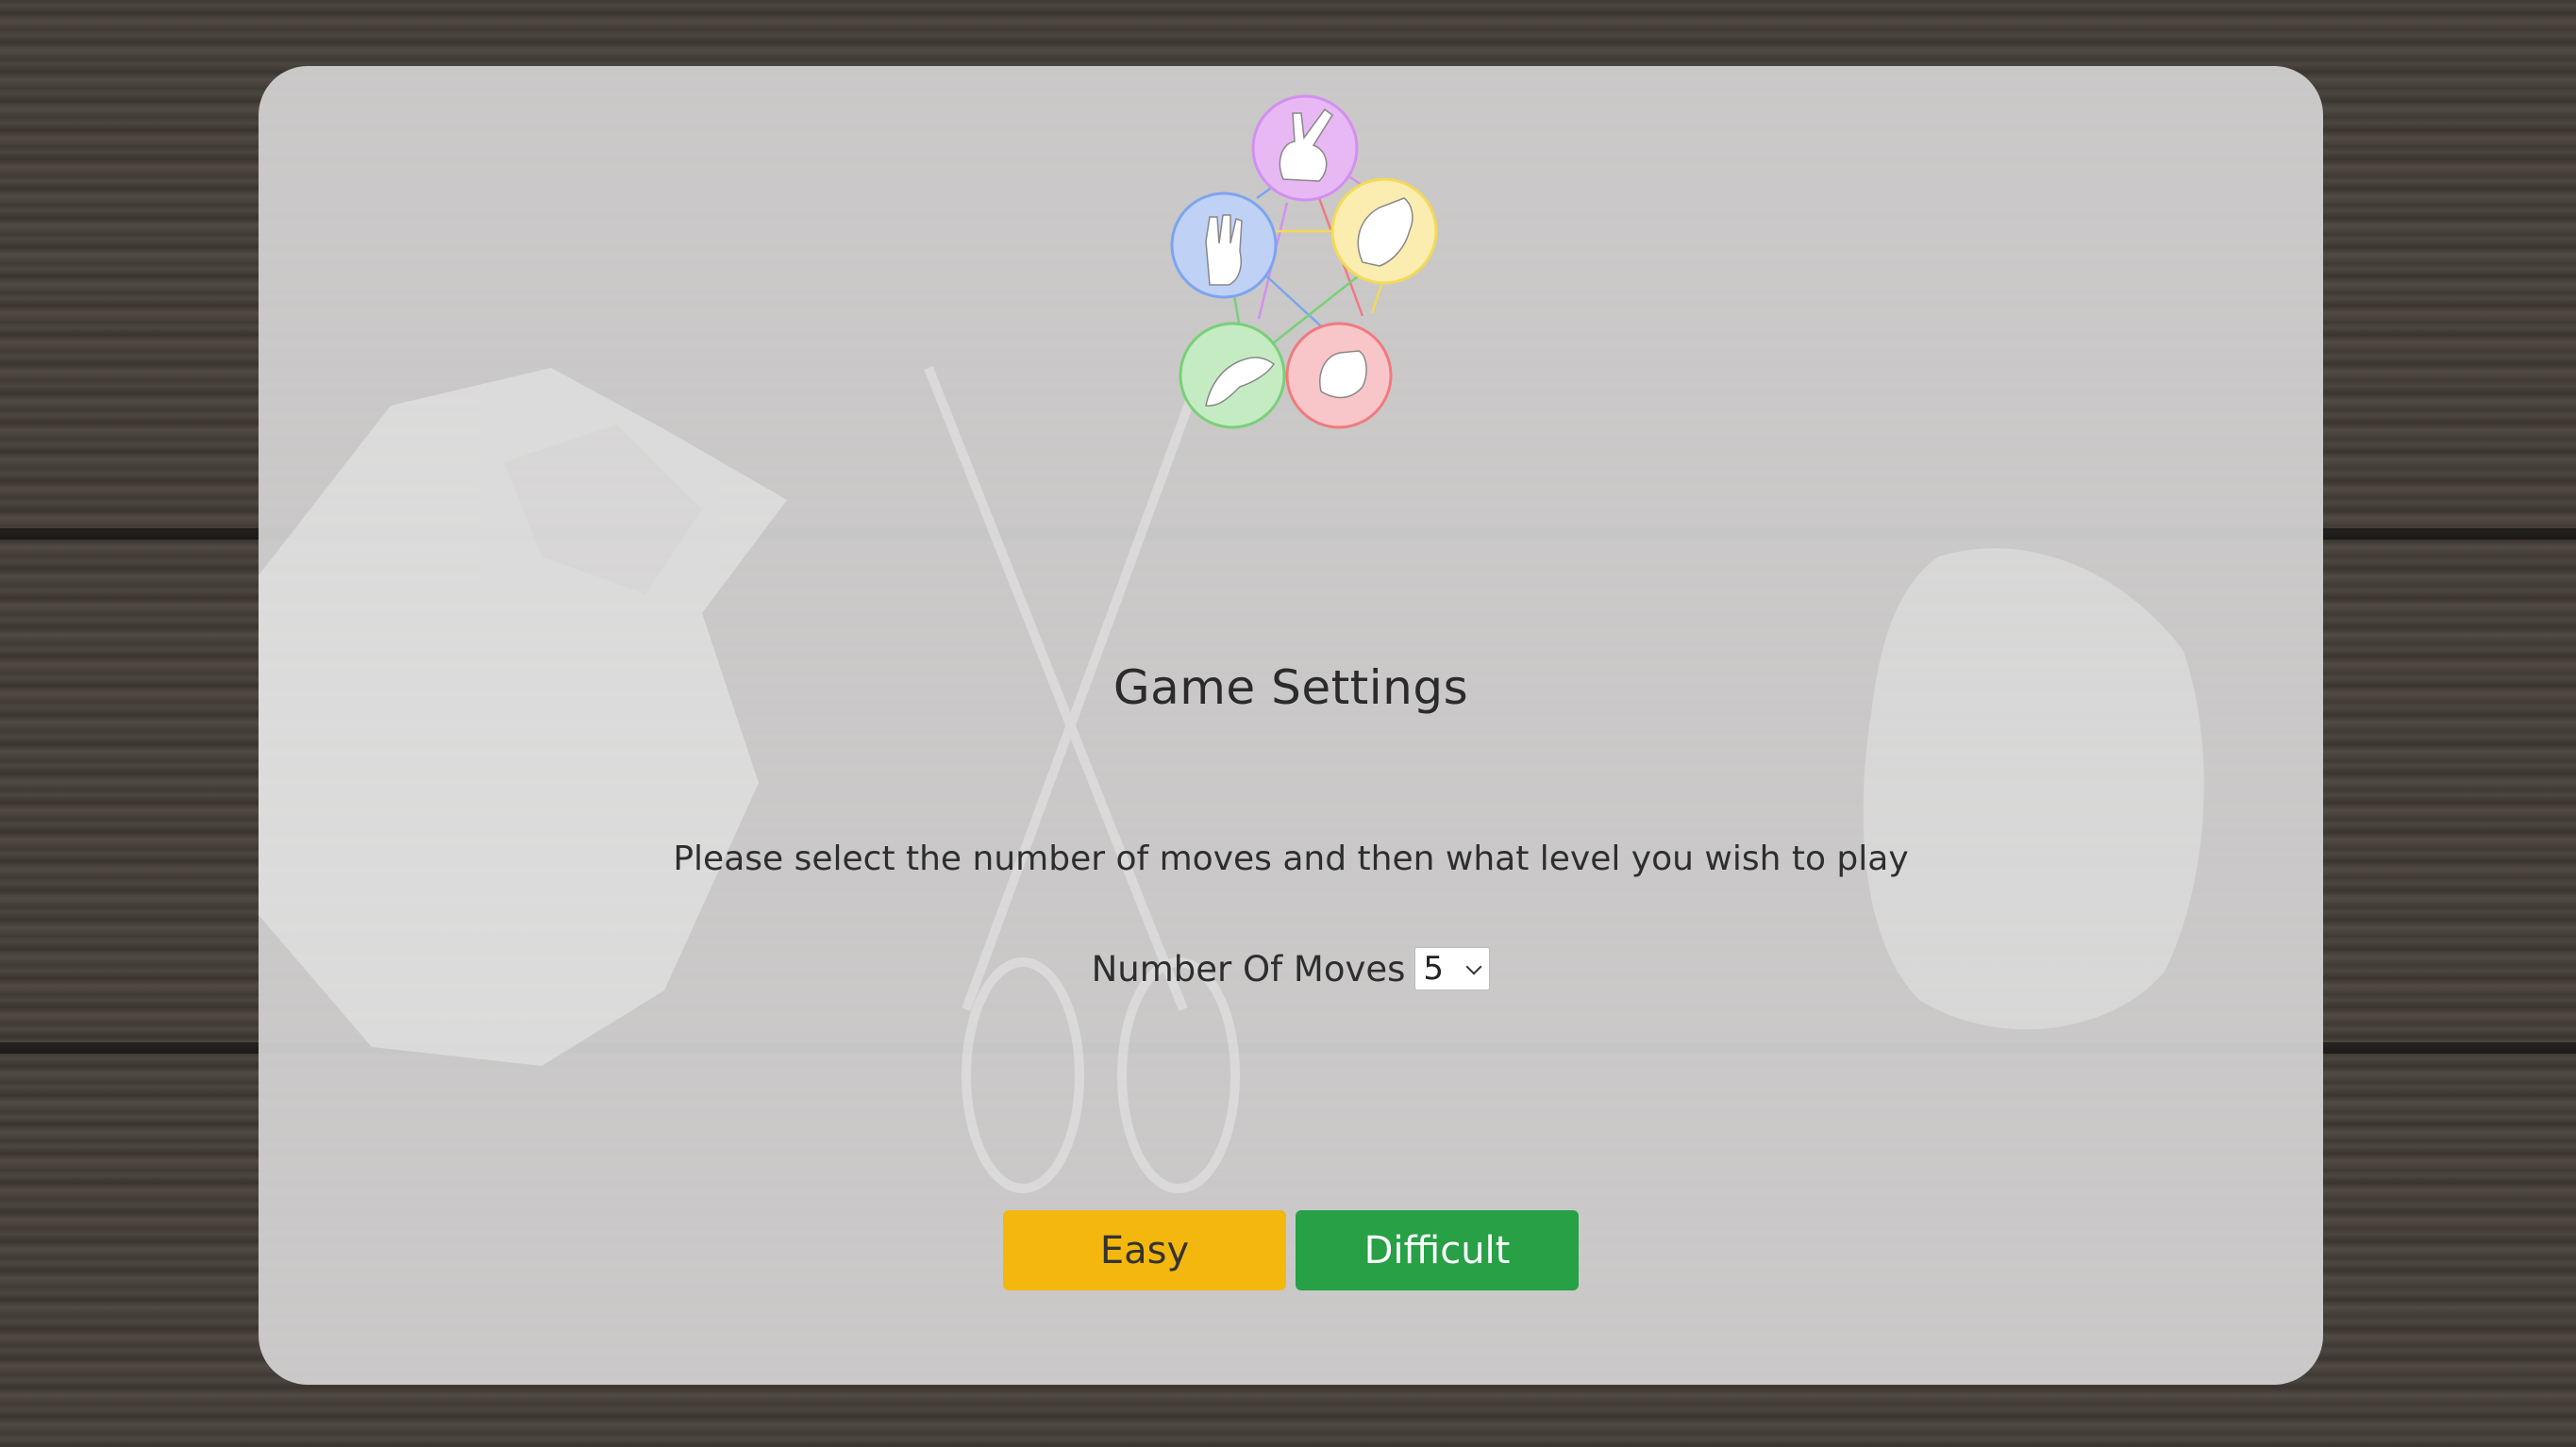 Image resolution: width=2576 pixels, height=1447 pixels. I want to click on game-logo-icon, so click(1304, 261).